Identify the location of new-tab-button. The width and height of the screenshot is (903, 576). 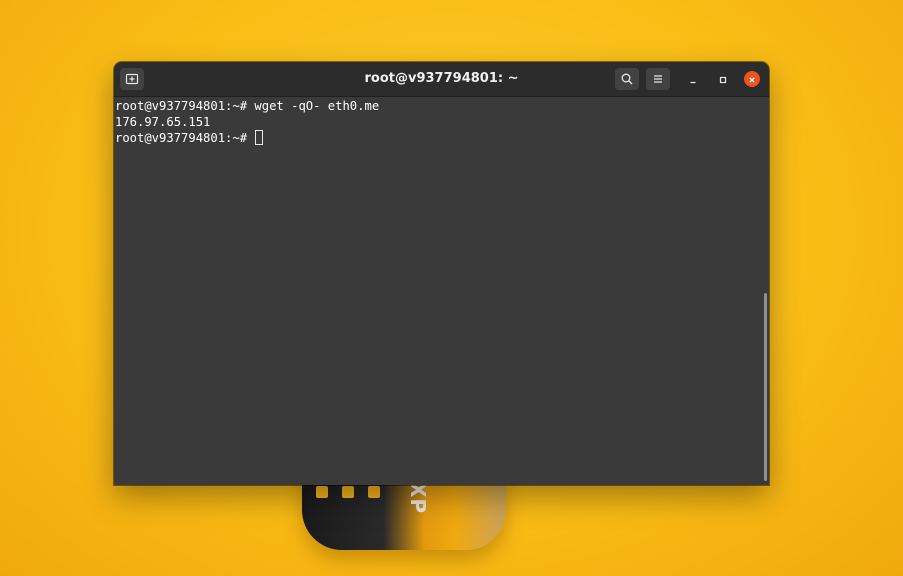
(132, 79).